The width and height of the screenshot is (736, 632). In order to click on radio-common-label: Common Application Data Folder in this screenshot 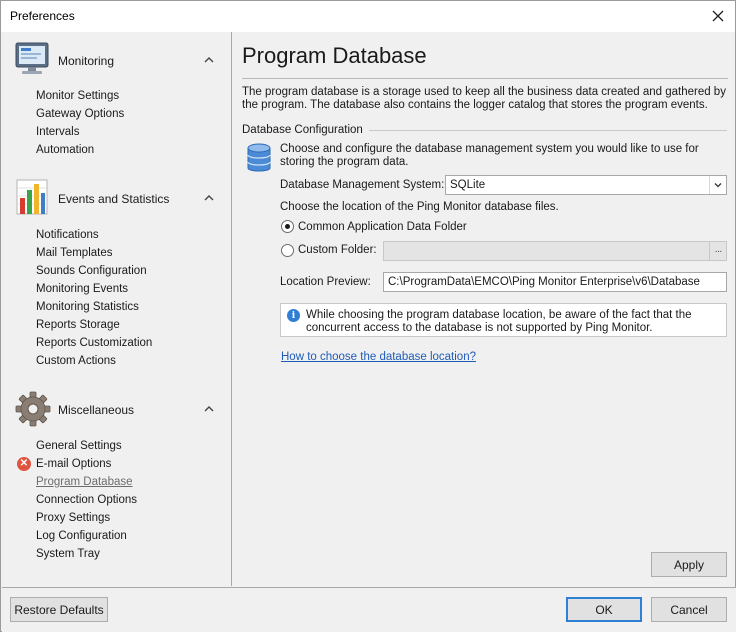, I will do `click(382, 227)`.